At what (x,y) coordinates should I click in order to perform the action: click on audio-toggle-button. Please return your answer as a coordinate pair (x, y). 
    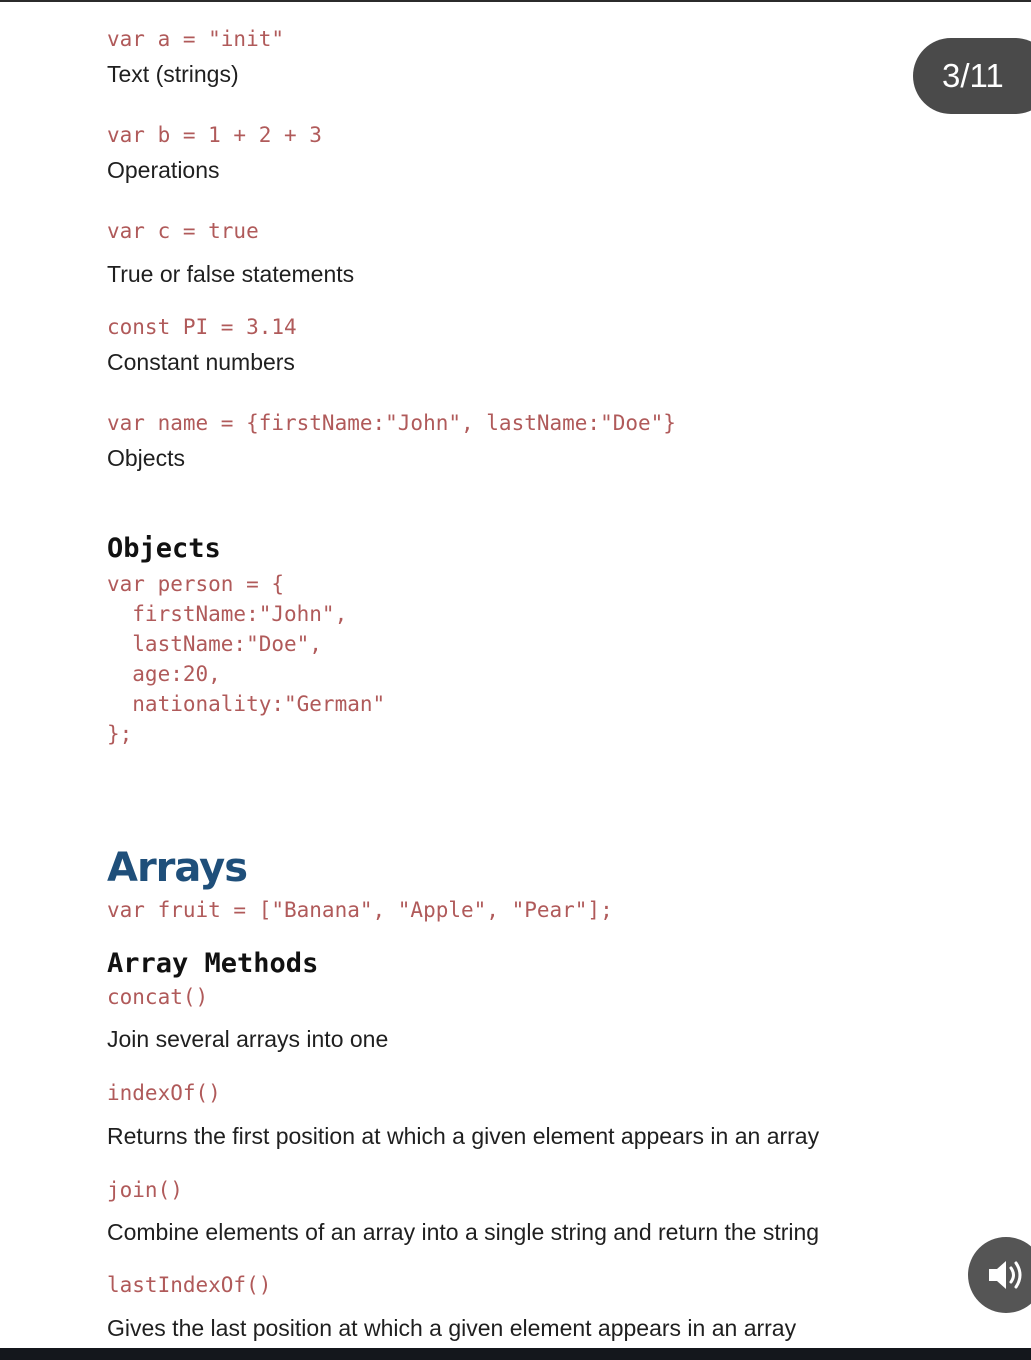
    Looking at the image, I should click on (999, 1275).